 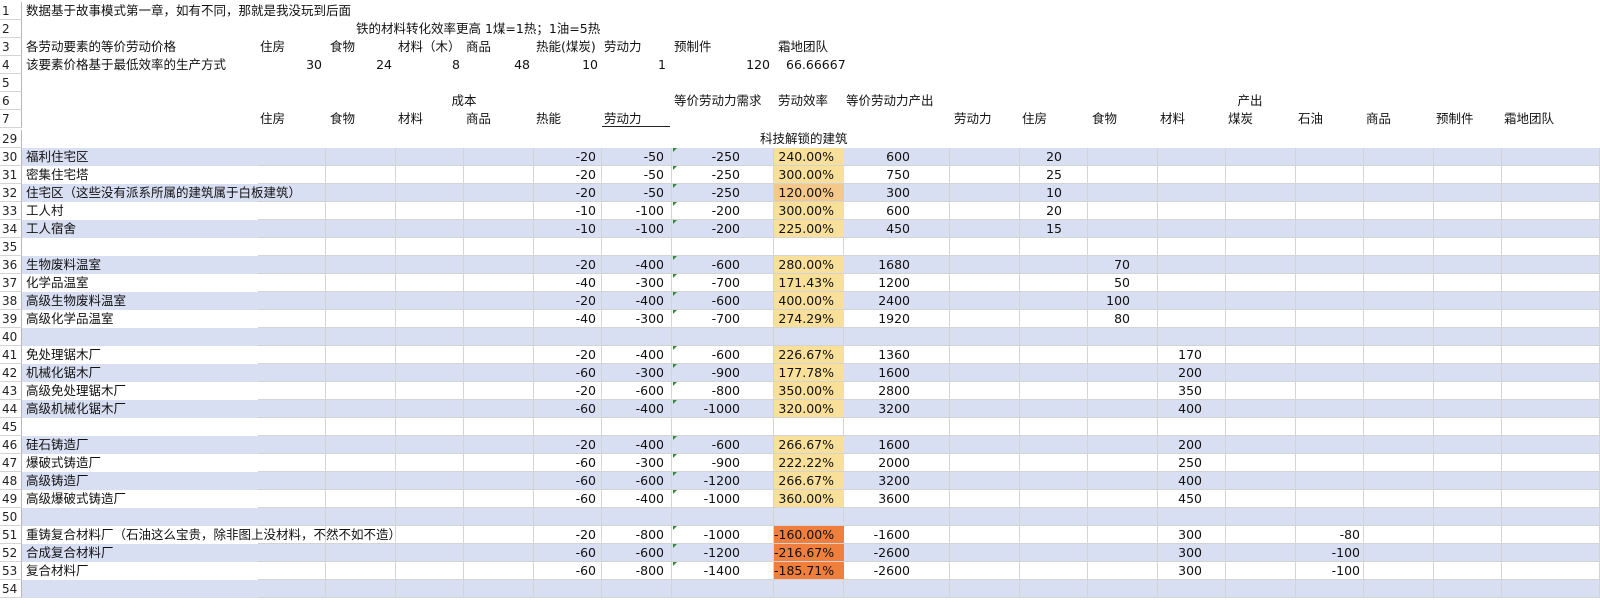 What do you see at coordinates (57, 175) in the screenshot?
I see `building-name: 密集住宅塔` at bounding box center [57, 175].